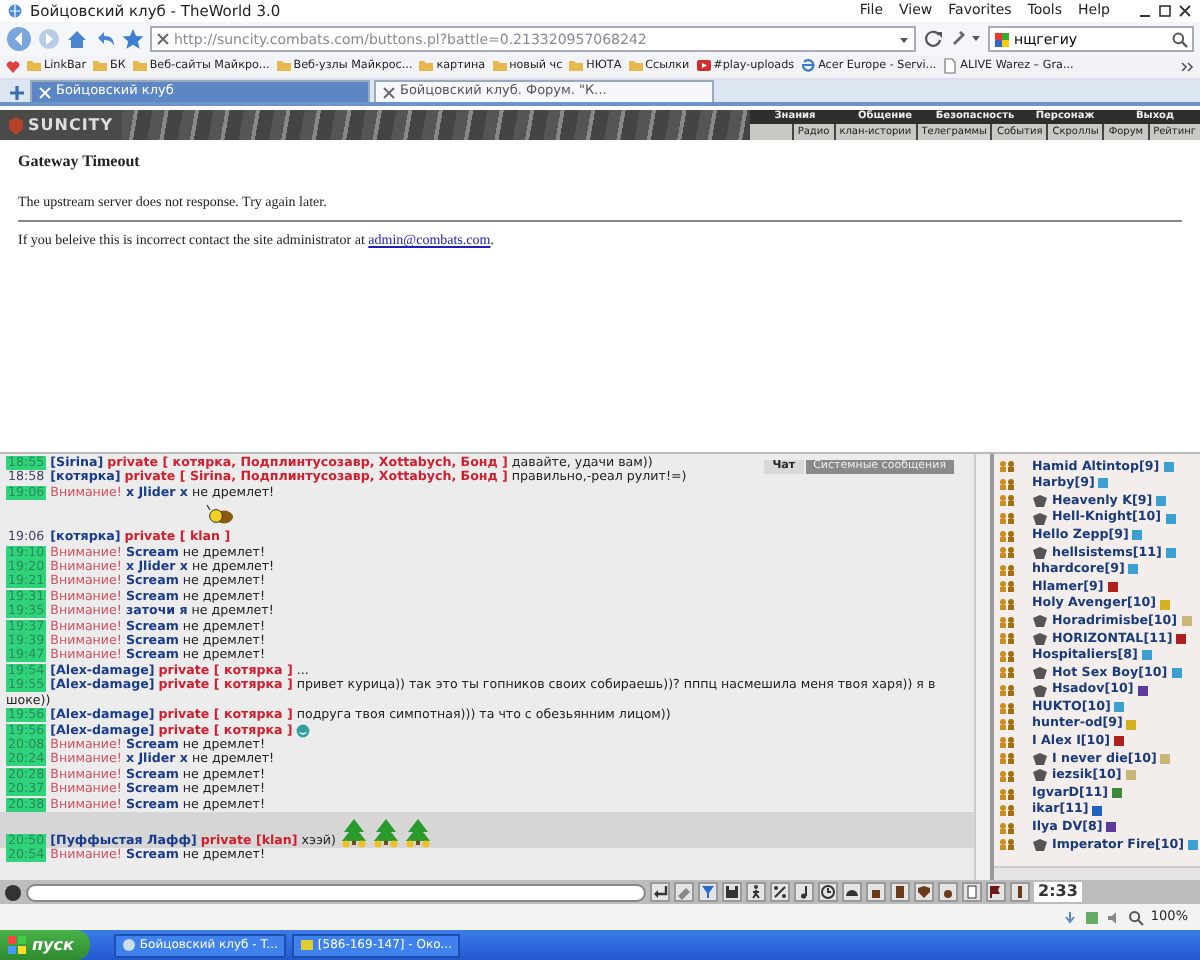  I want to click on bag-icon, so click(876, 892).